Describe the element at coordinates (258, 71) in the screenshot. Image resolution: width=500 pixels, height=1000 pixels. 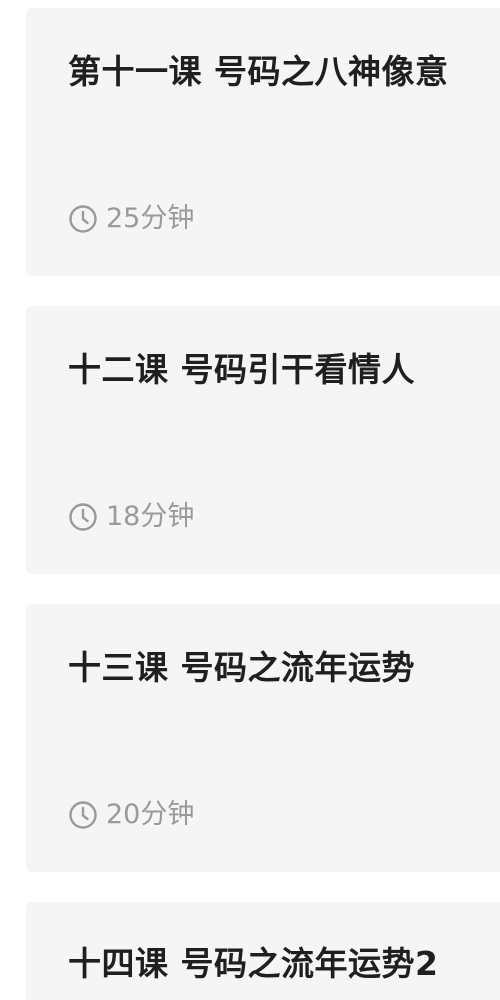
I see `course-title: 第十一课 号码之八神像意` at that location.